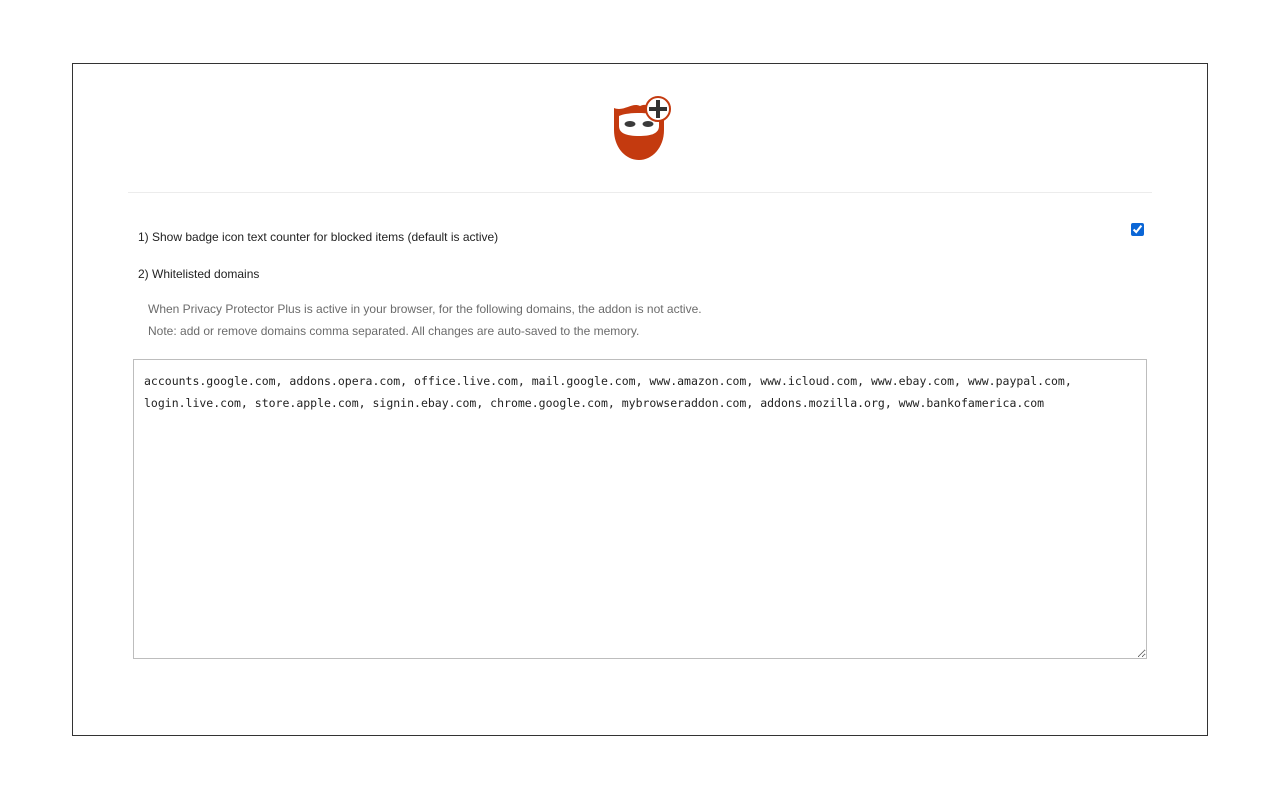  What do you see at coordinates (640, 192) in the screenshot?
I see `header-divider` at bounding box center [640, 192].